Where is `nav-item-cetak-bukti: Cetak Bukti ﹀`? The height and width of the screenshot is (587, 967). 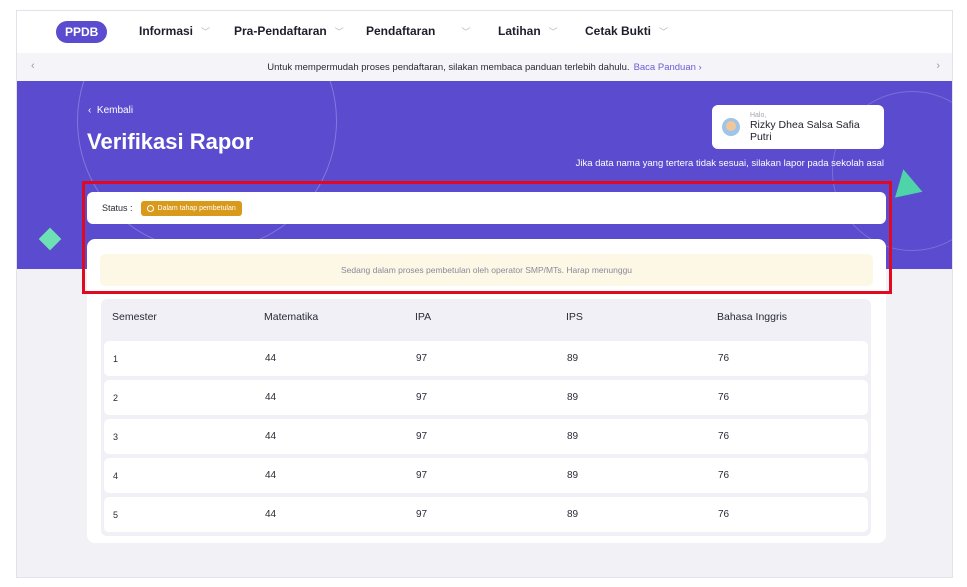 nav-item-cetak-bukti: Cetak Bukti ﹀ is located at coordinates (626, 31).